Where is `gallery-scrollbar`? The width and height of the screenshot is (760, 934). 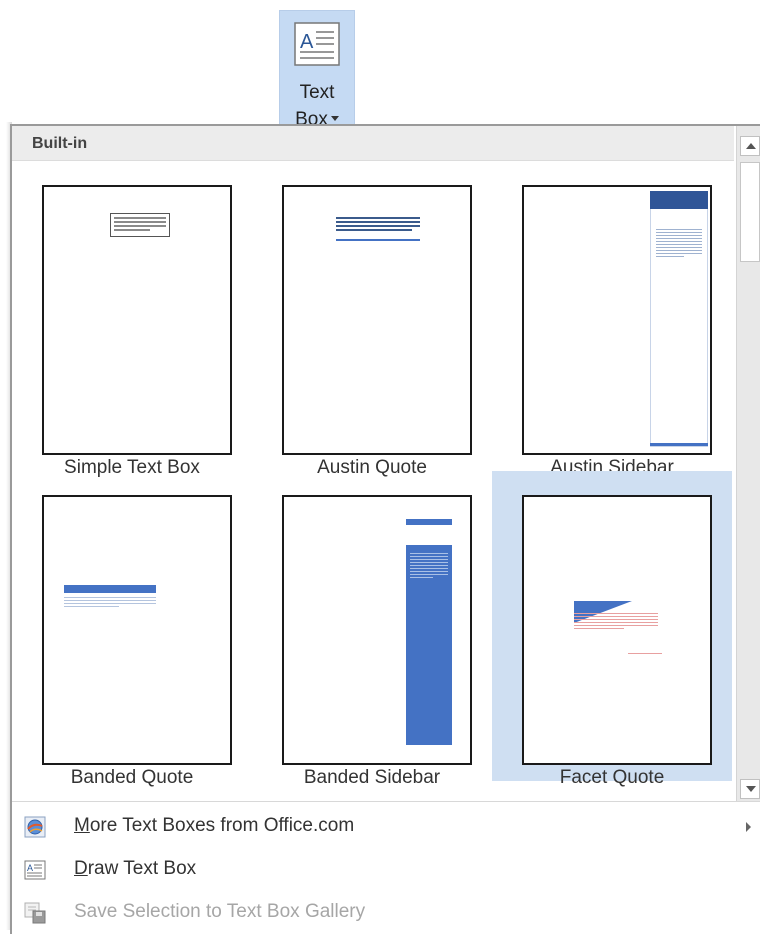
gallery-scrollbar is located at coordinates (748, 463).